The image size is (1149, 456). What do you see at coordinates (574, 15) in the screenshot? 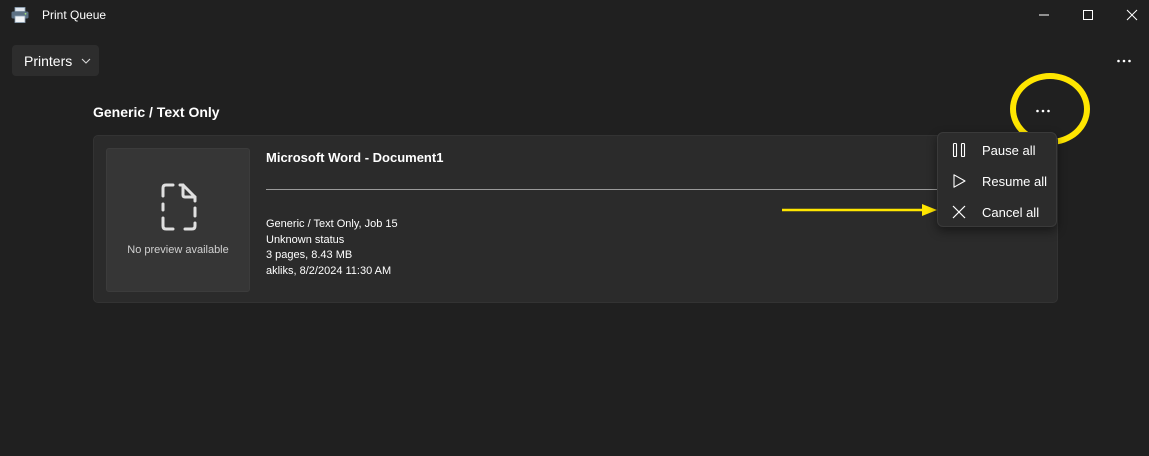
I see `title-bar: Print Queue` at bounding box center [574, 15].